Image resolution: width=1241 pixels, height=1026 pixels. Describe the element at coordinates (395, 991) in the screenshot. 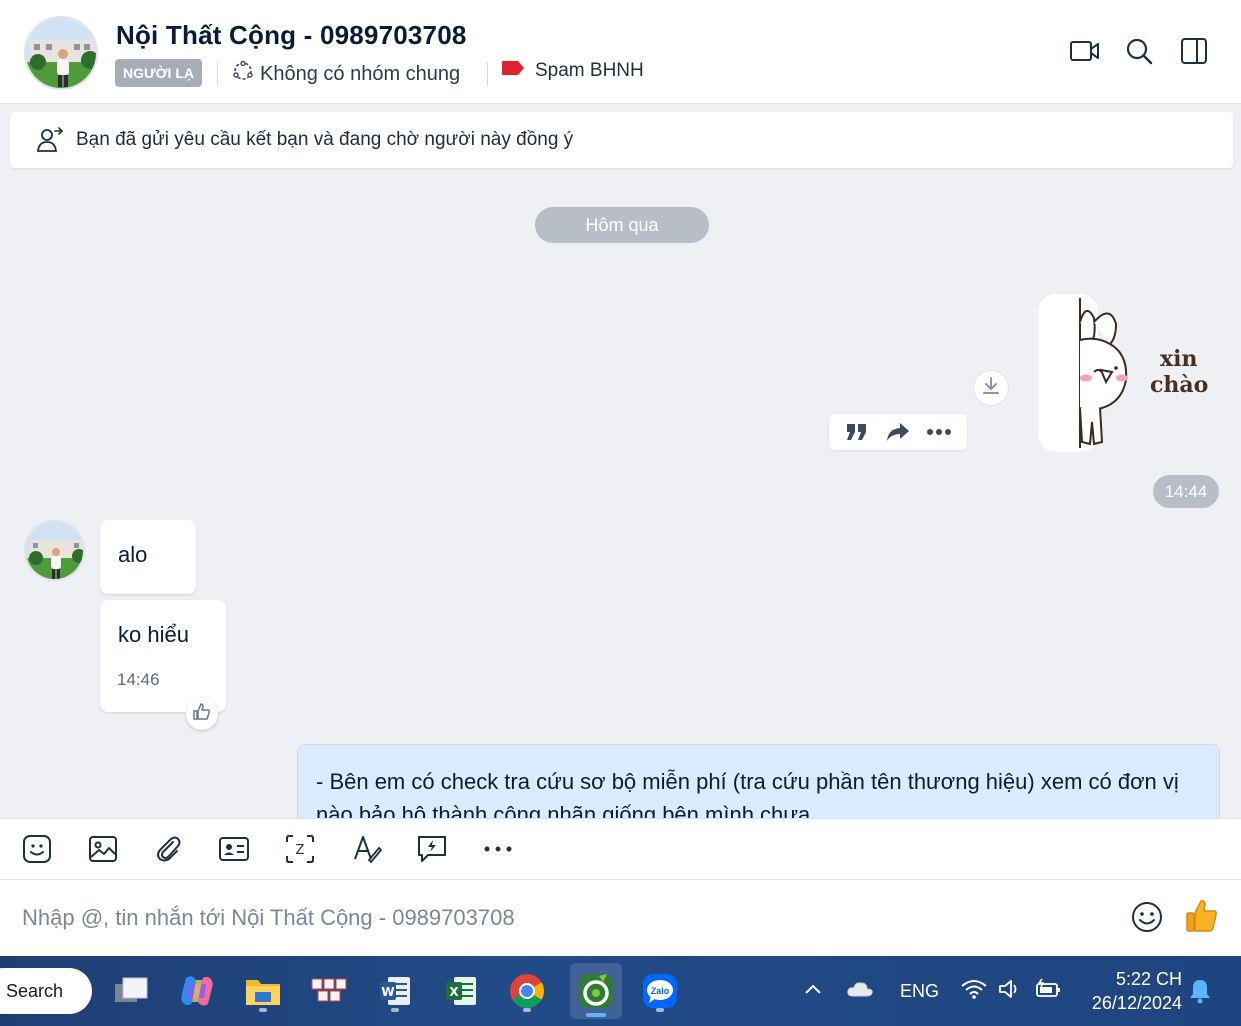

I see `word-icon: W` at that location.